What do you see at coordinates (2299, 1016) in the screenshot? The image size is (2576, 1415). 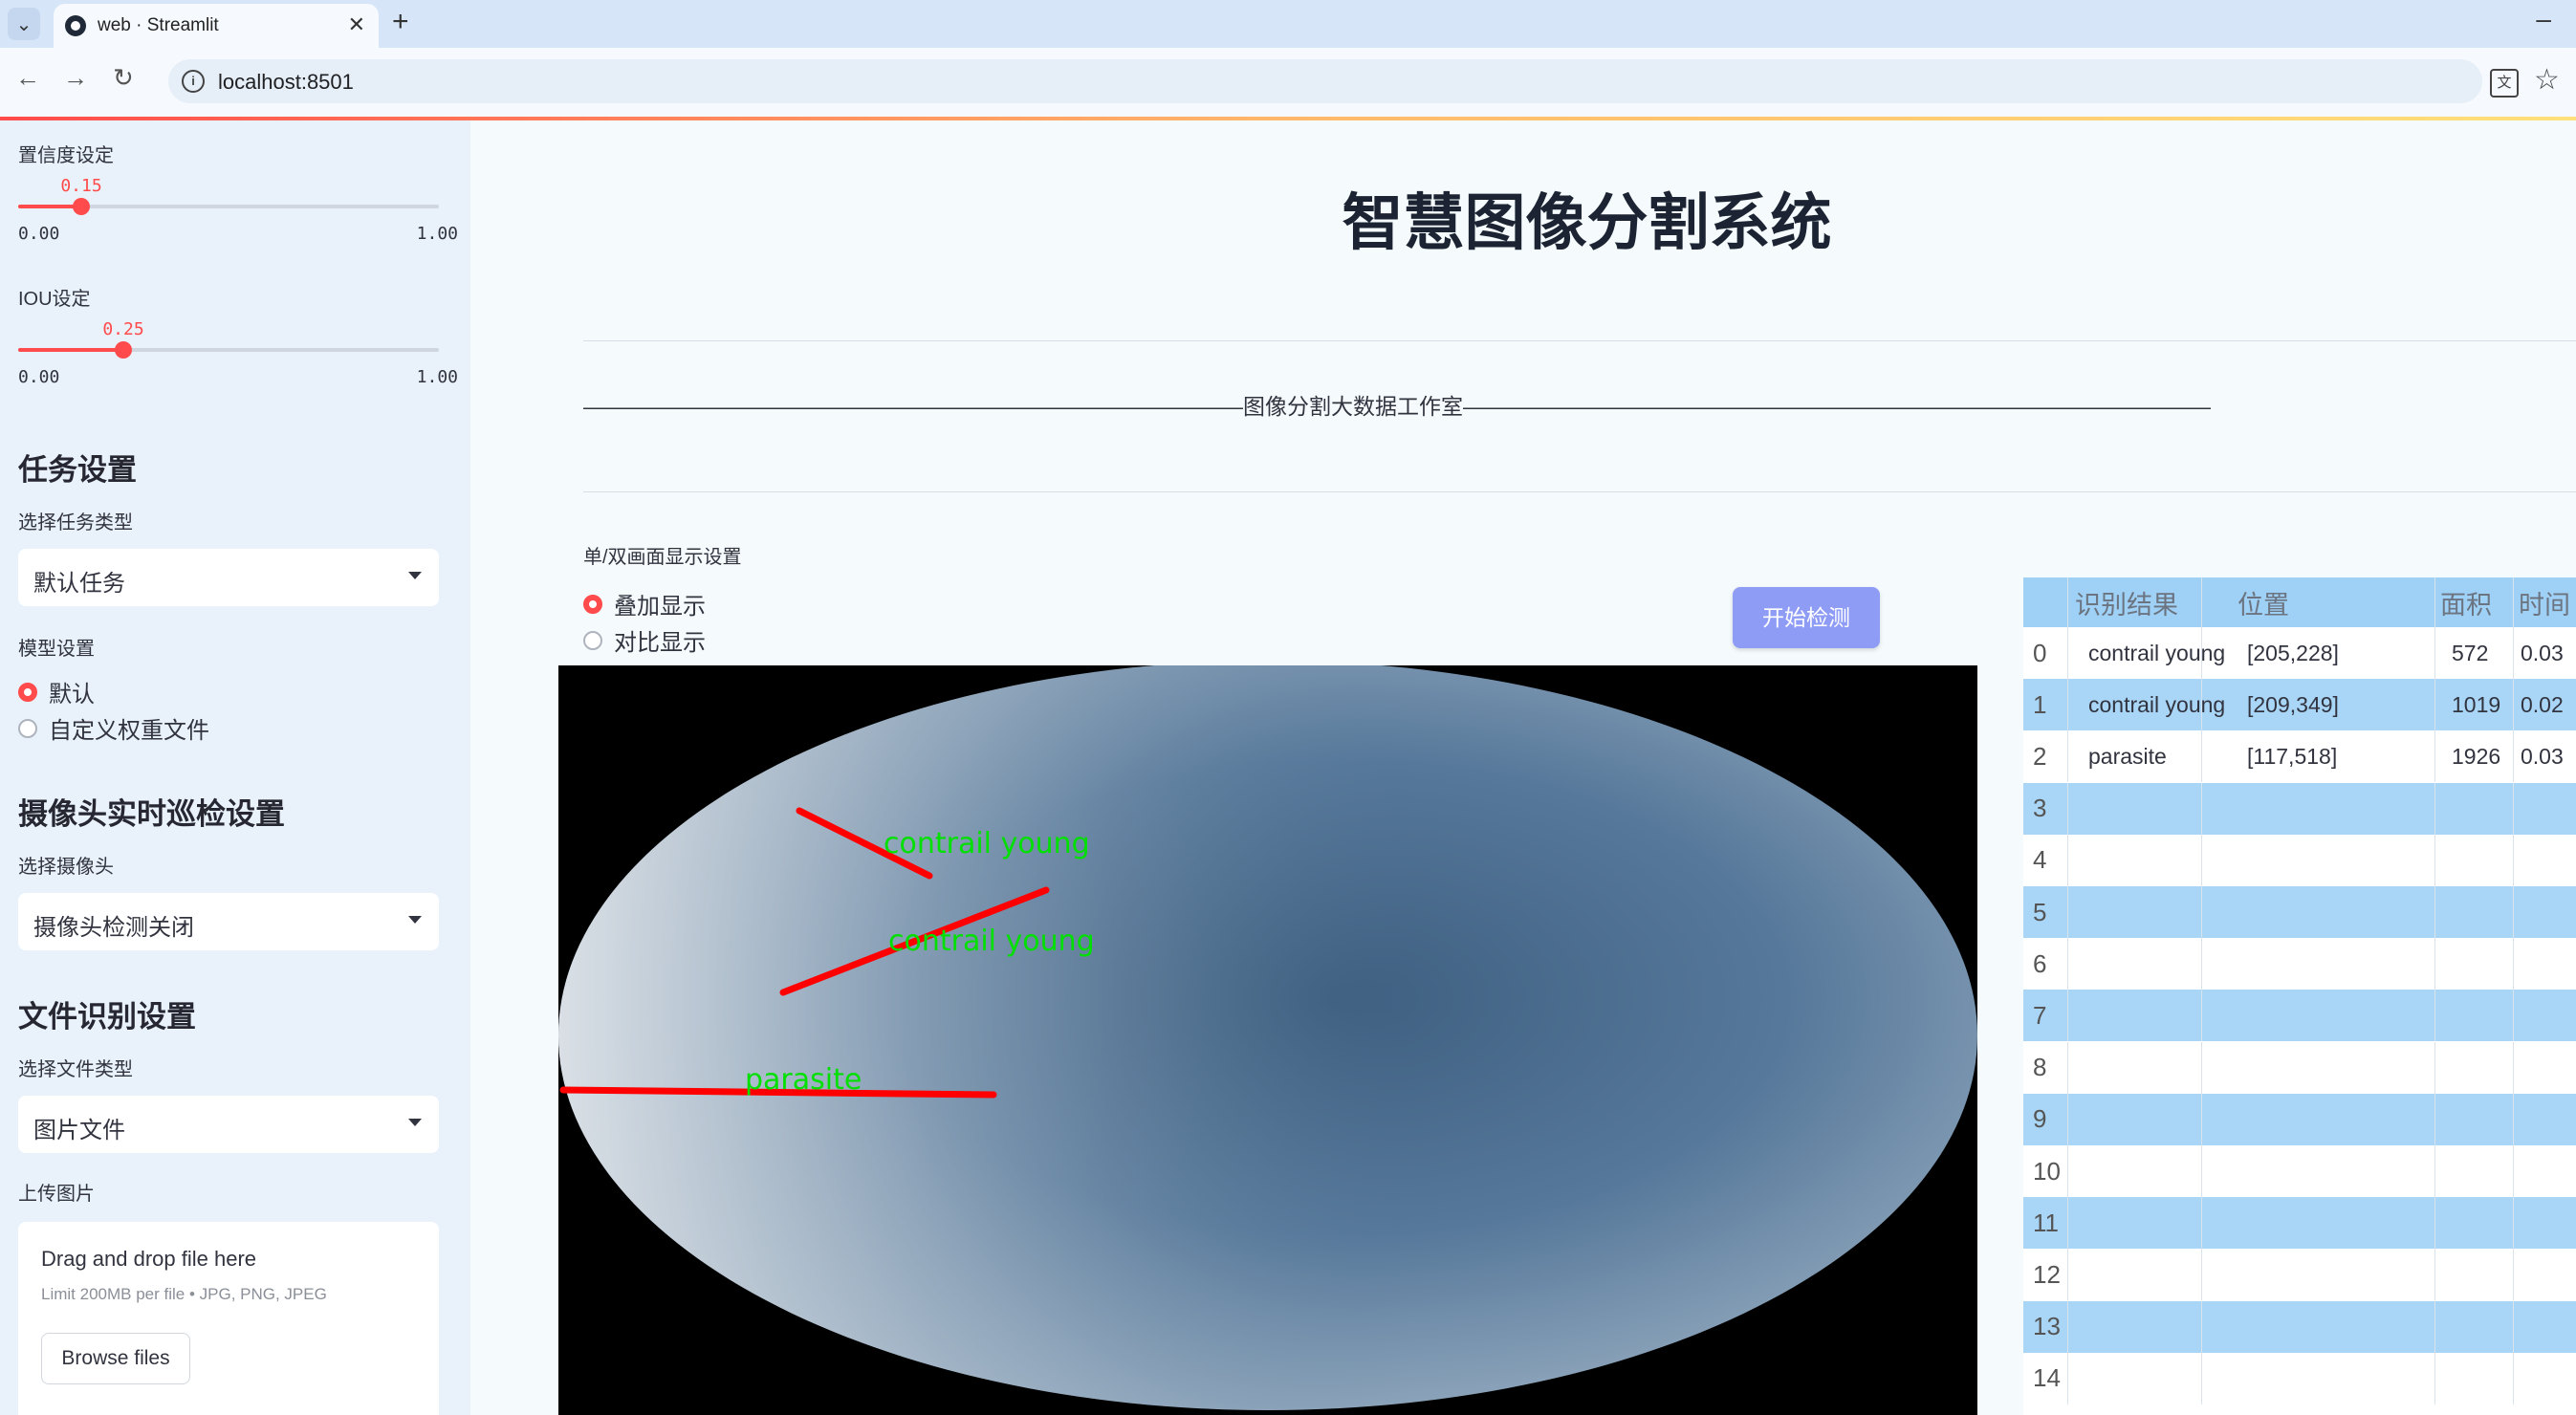 I see `table-row: 7` at bounding box center [2299, 1016].